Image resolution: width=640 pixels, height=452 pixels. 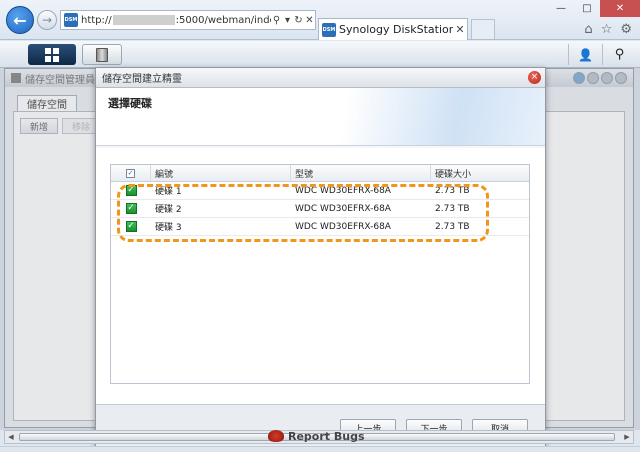 What do you see at coordinates (309, 20) in the screenshot?
I see `stop-icon: ✕` at bounding box center [309, 20].